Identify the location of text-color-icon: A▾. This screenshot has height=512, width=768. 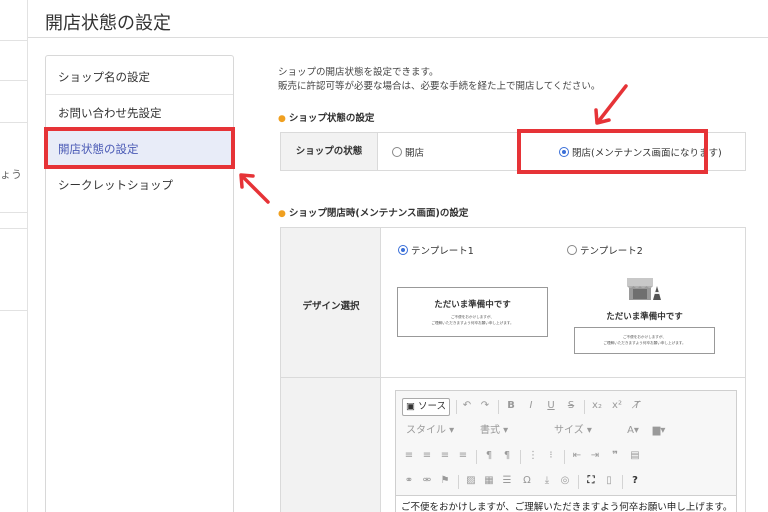
(633, 431).